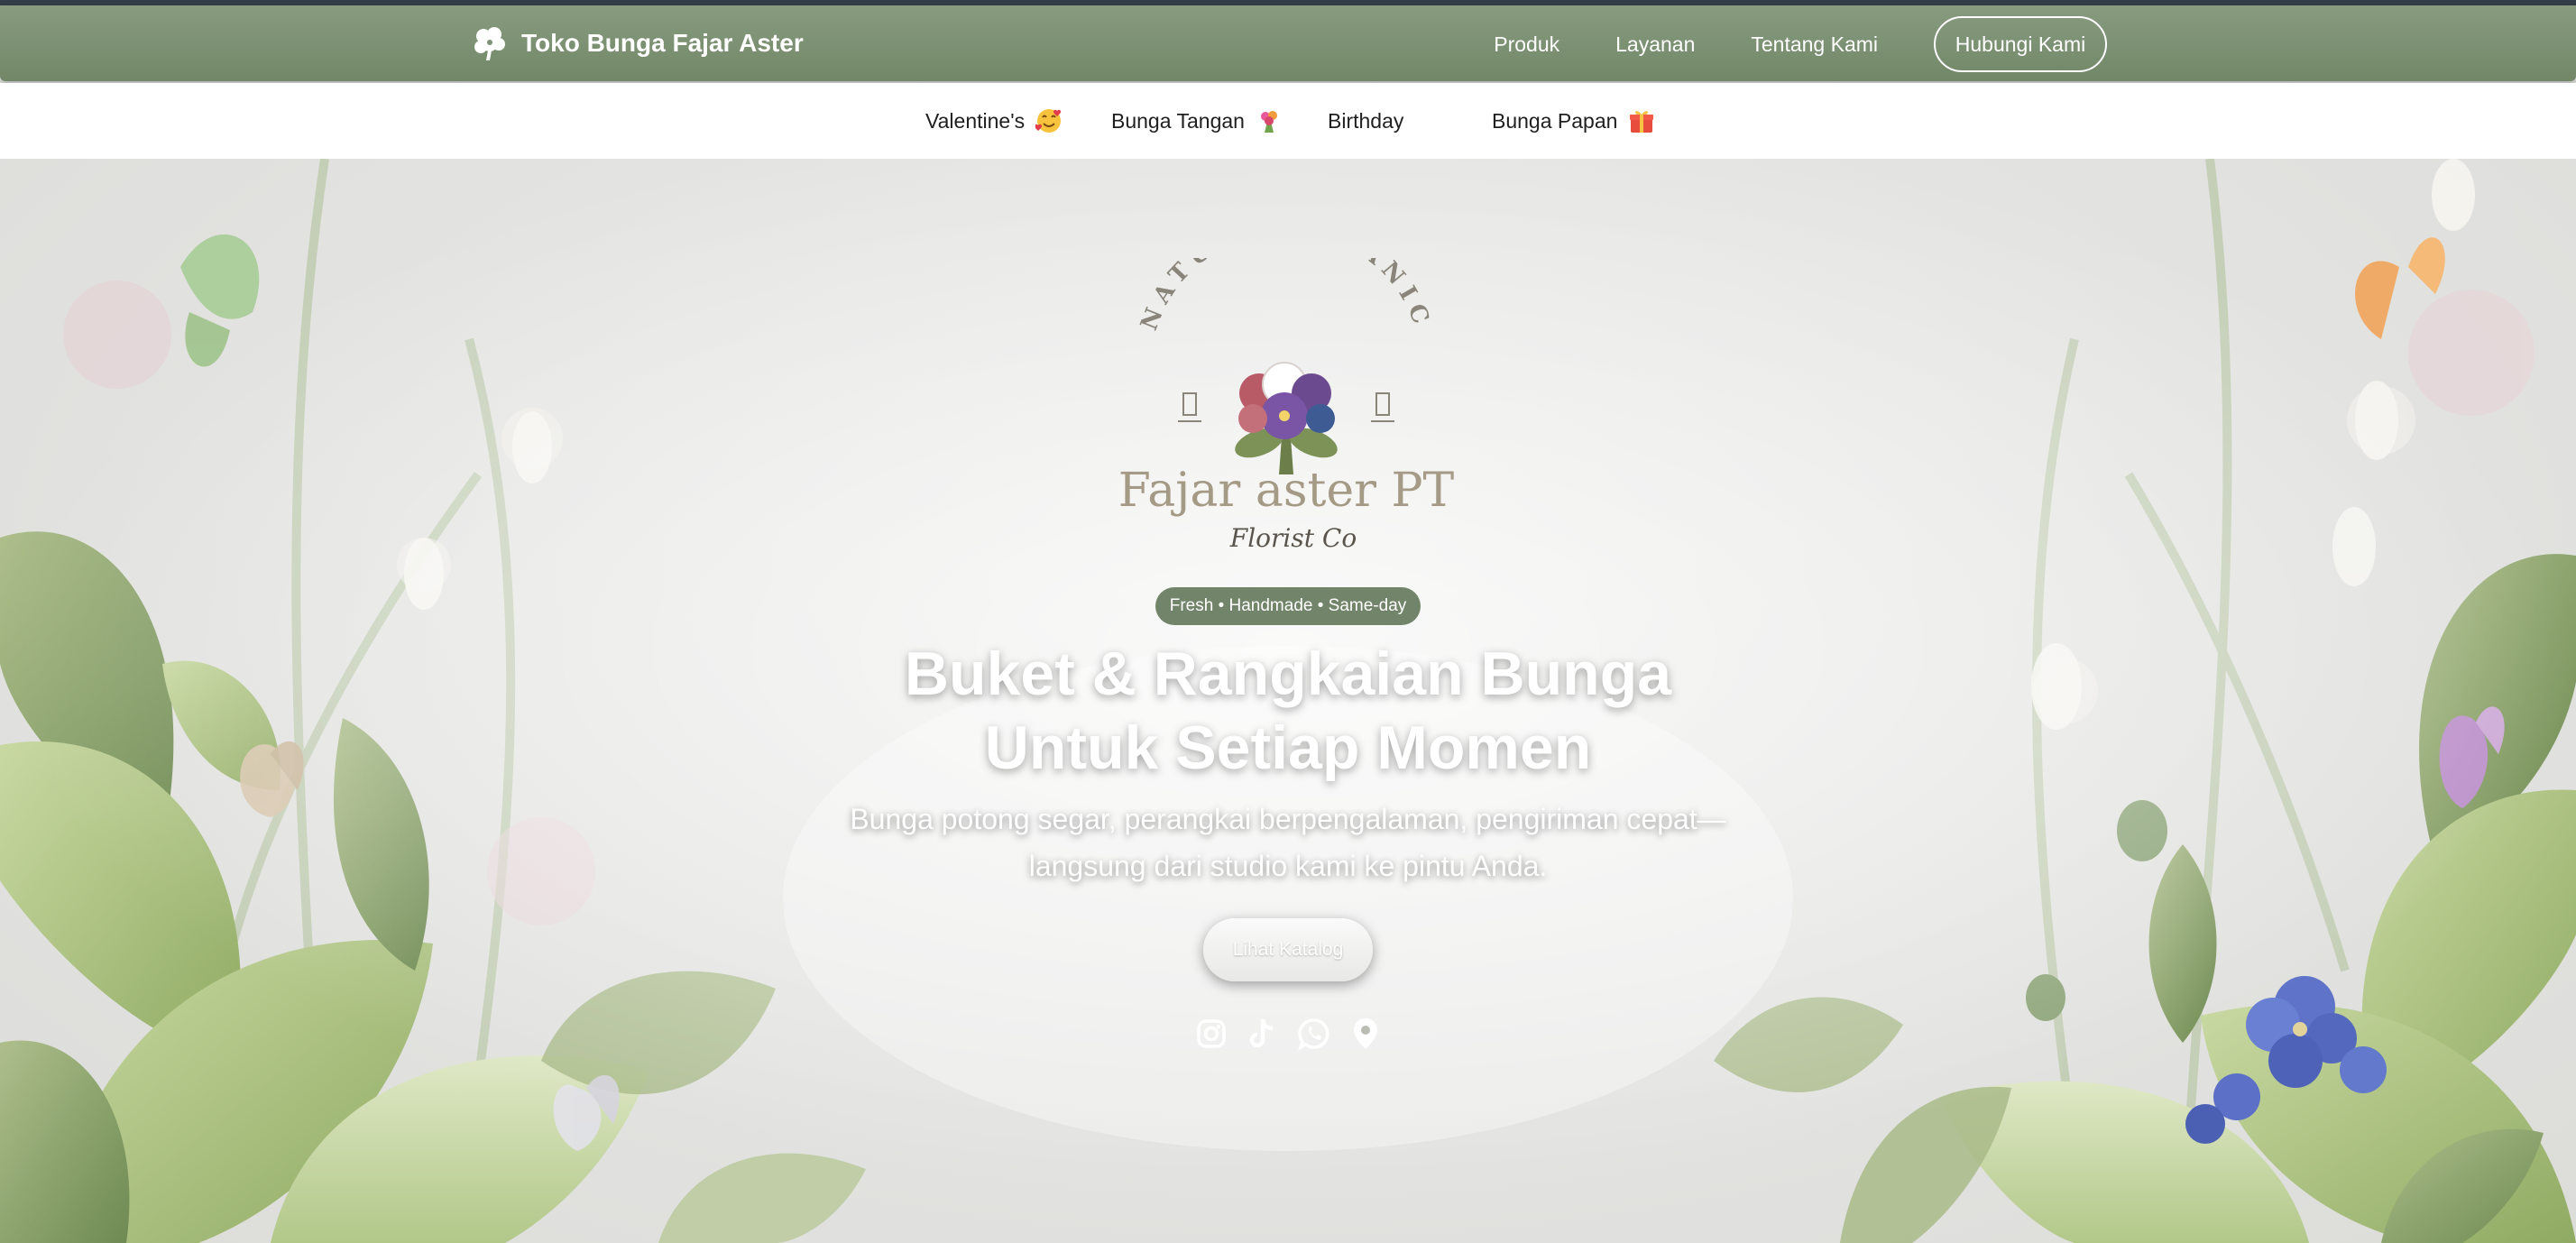 This screenshot has height=1243, width=2576. What do you see at coordinates (1288, 1034) in the screenshot?
I see `social-links` at bounding box center [1288, 1034].